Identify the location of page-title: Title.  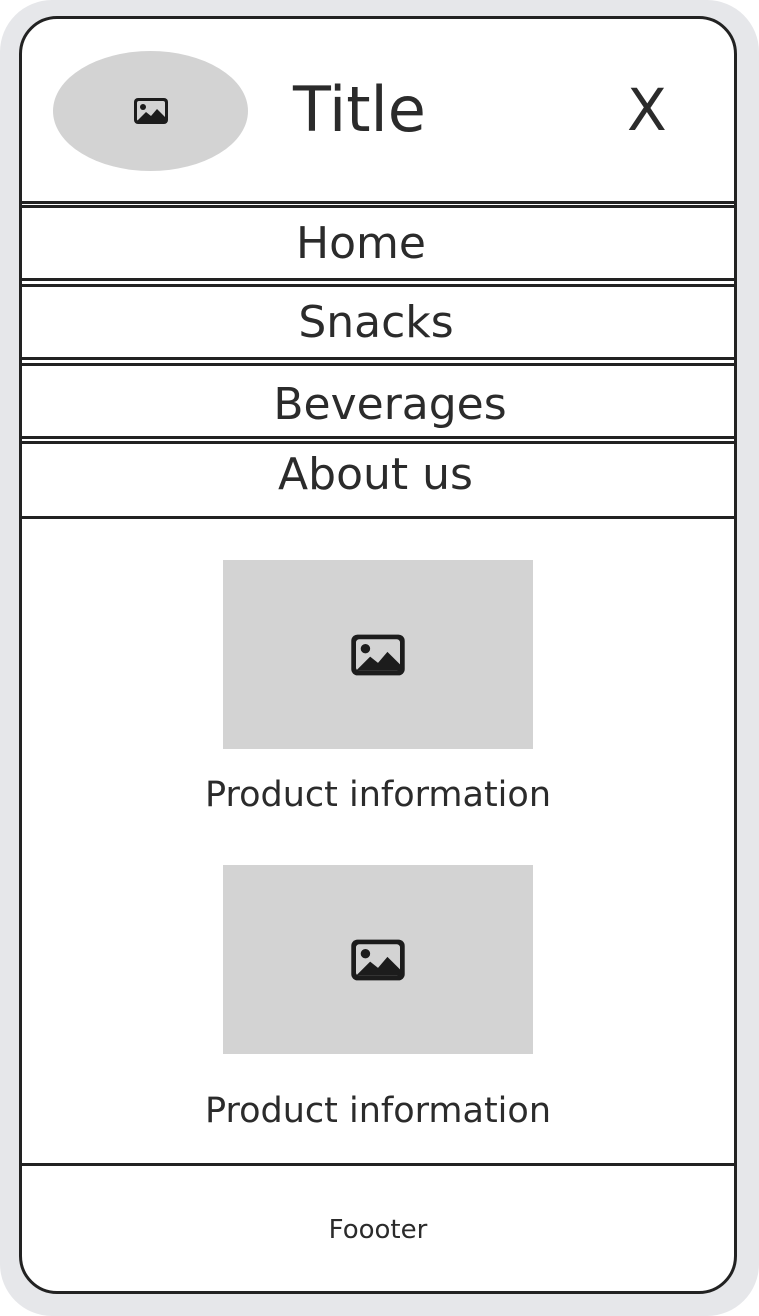
(359, 109).